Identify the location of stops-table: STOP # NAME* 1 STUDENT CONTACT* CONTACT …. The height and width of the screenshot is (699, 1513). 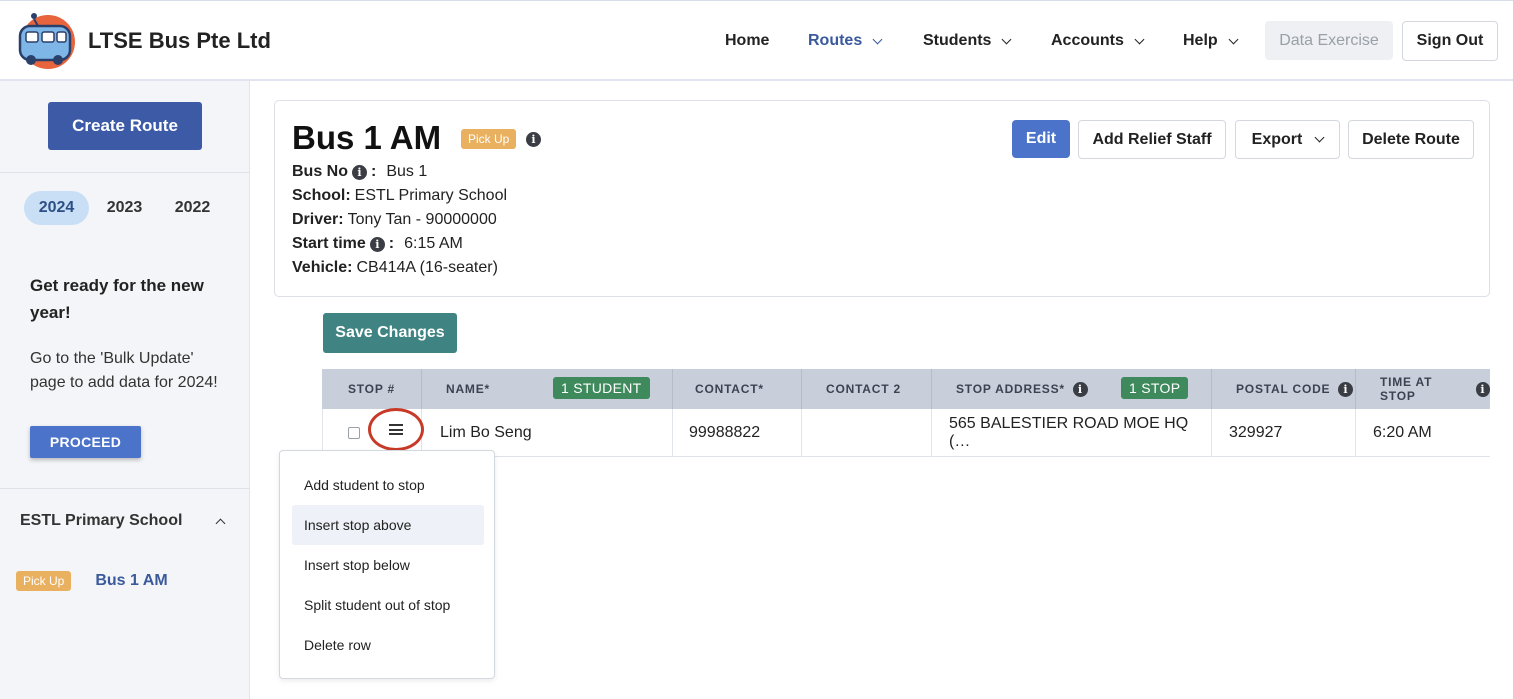
(906, 413).